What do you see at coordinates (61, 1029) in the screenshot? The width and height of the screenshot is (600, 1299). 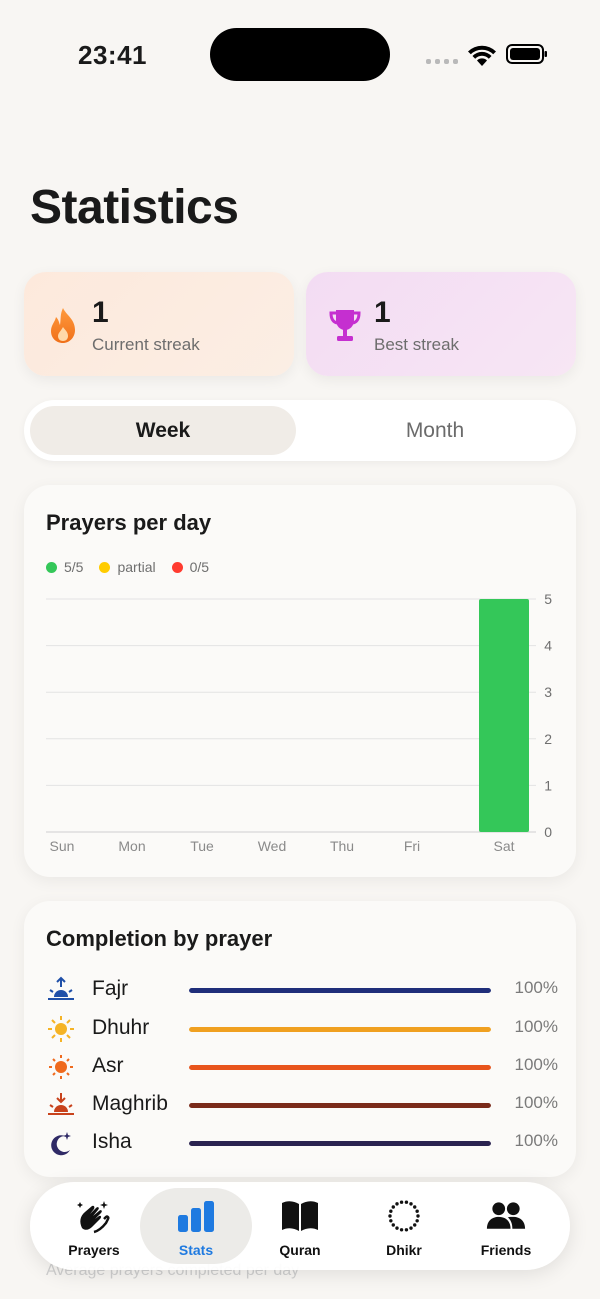 I see `sun-icon` at bounding box center [61, 1029].